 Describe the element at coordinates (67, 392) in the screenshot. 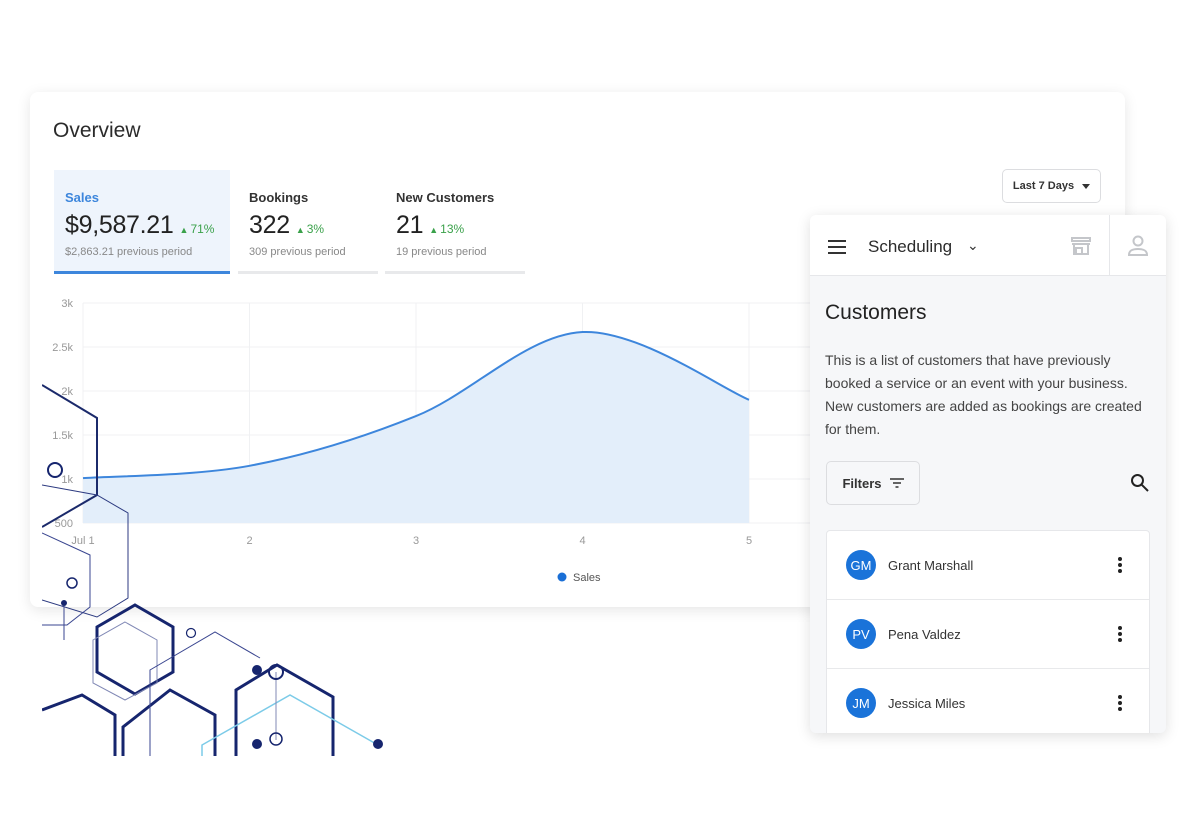

I see `y-tick-label: 2k` at that location.